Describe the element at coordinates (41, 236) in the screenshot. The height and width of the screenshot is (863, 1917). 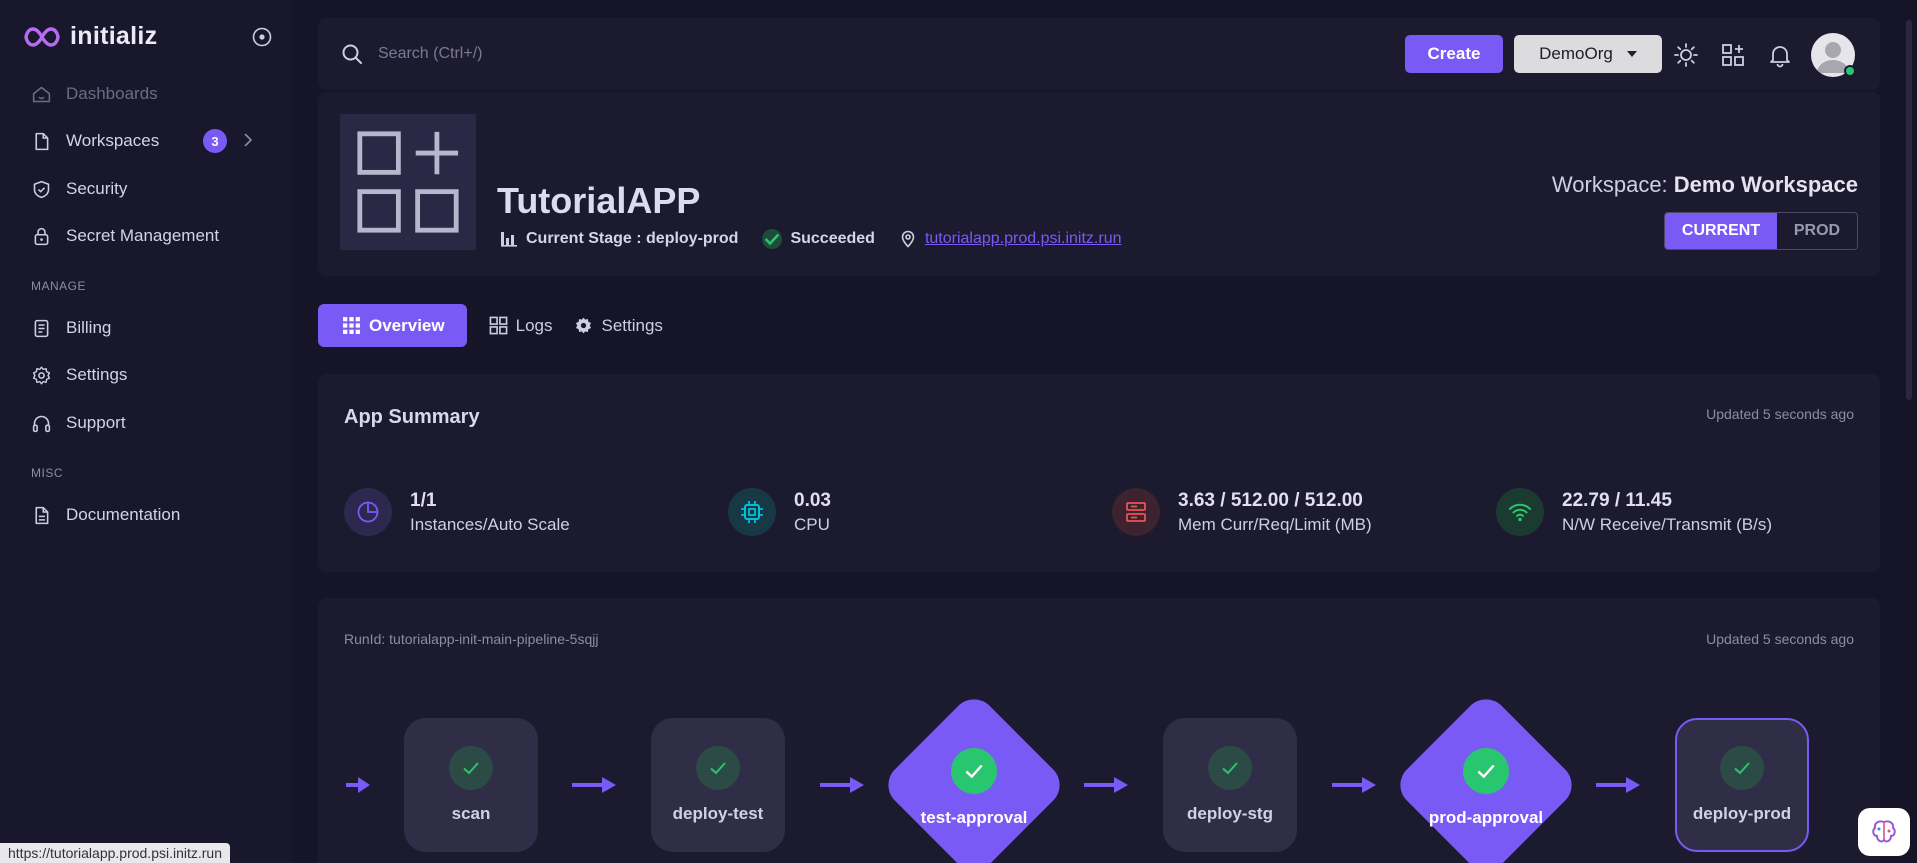
I see `lock-icon` at that location.